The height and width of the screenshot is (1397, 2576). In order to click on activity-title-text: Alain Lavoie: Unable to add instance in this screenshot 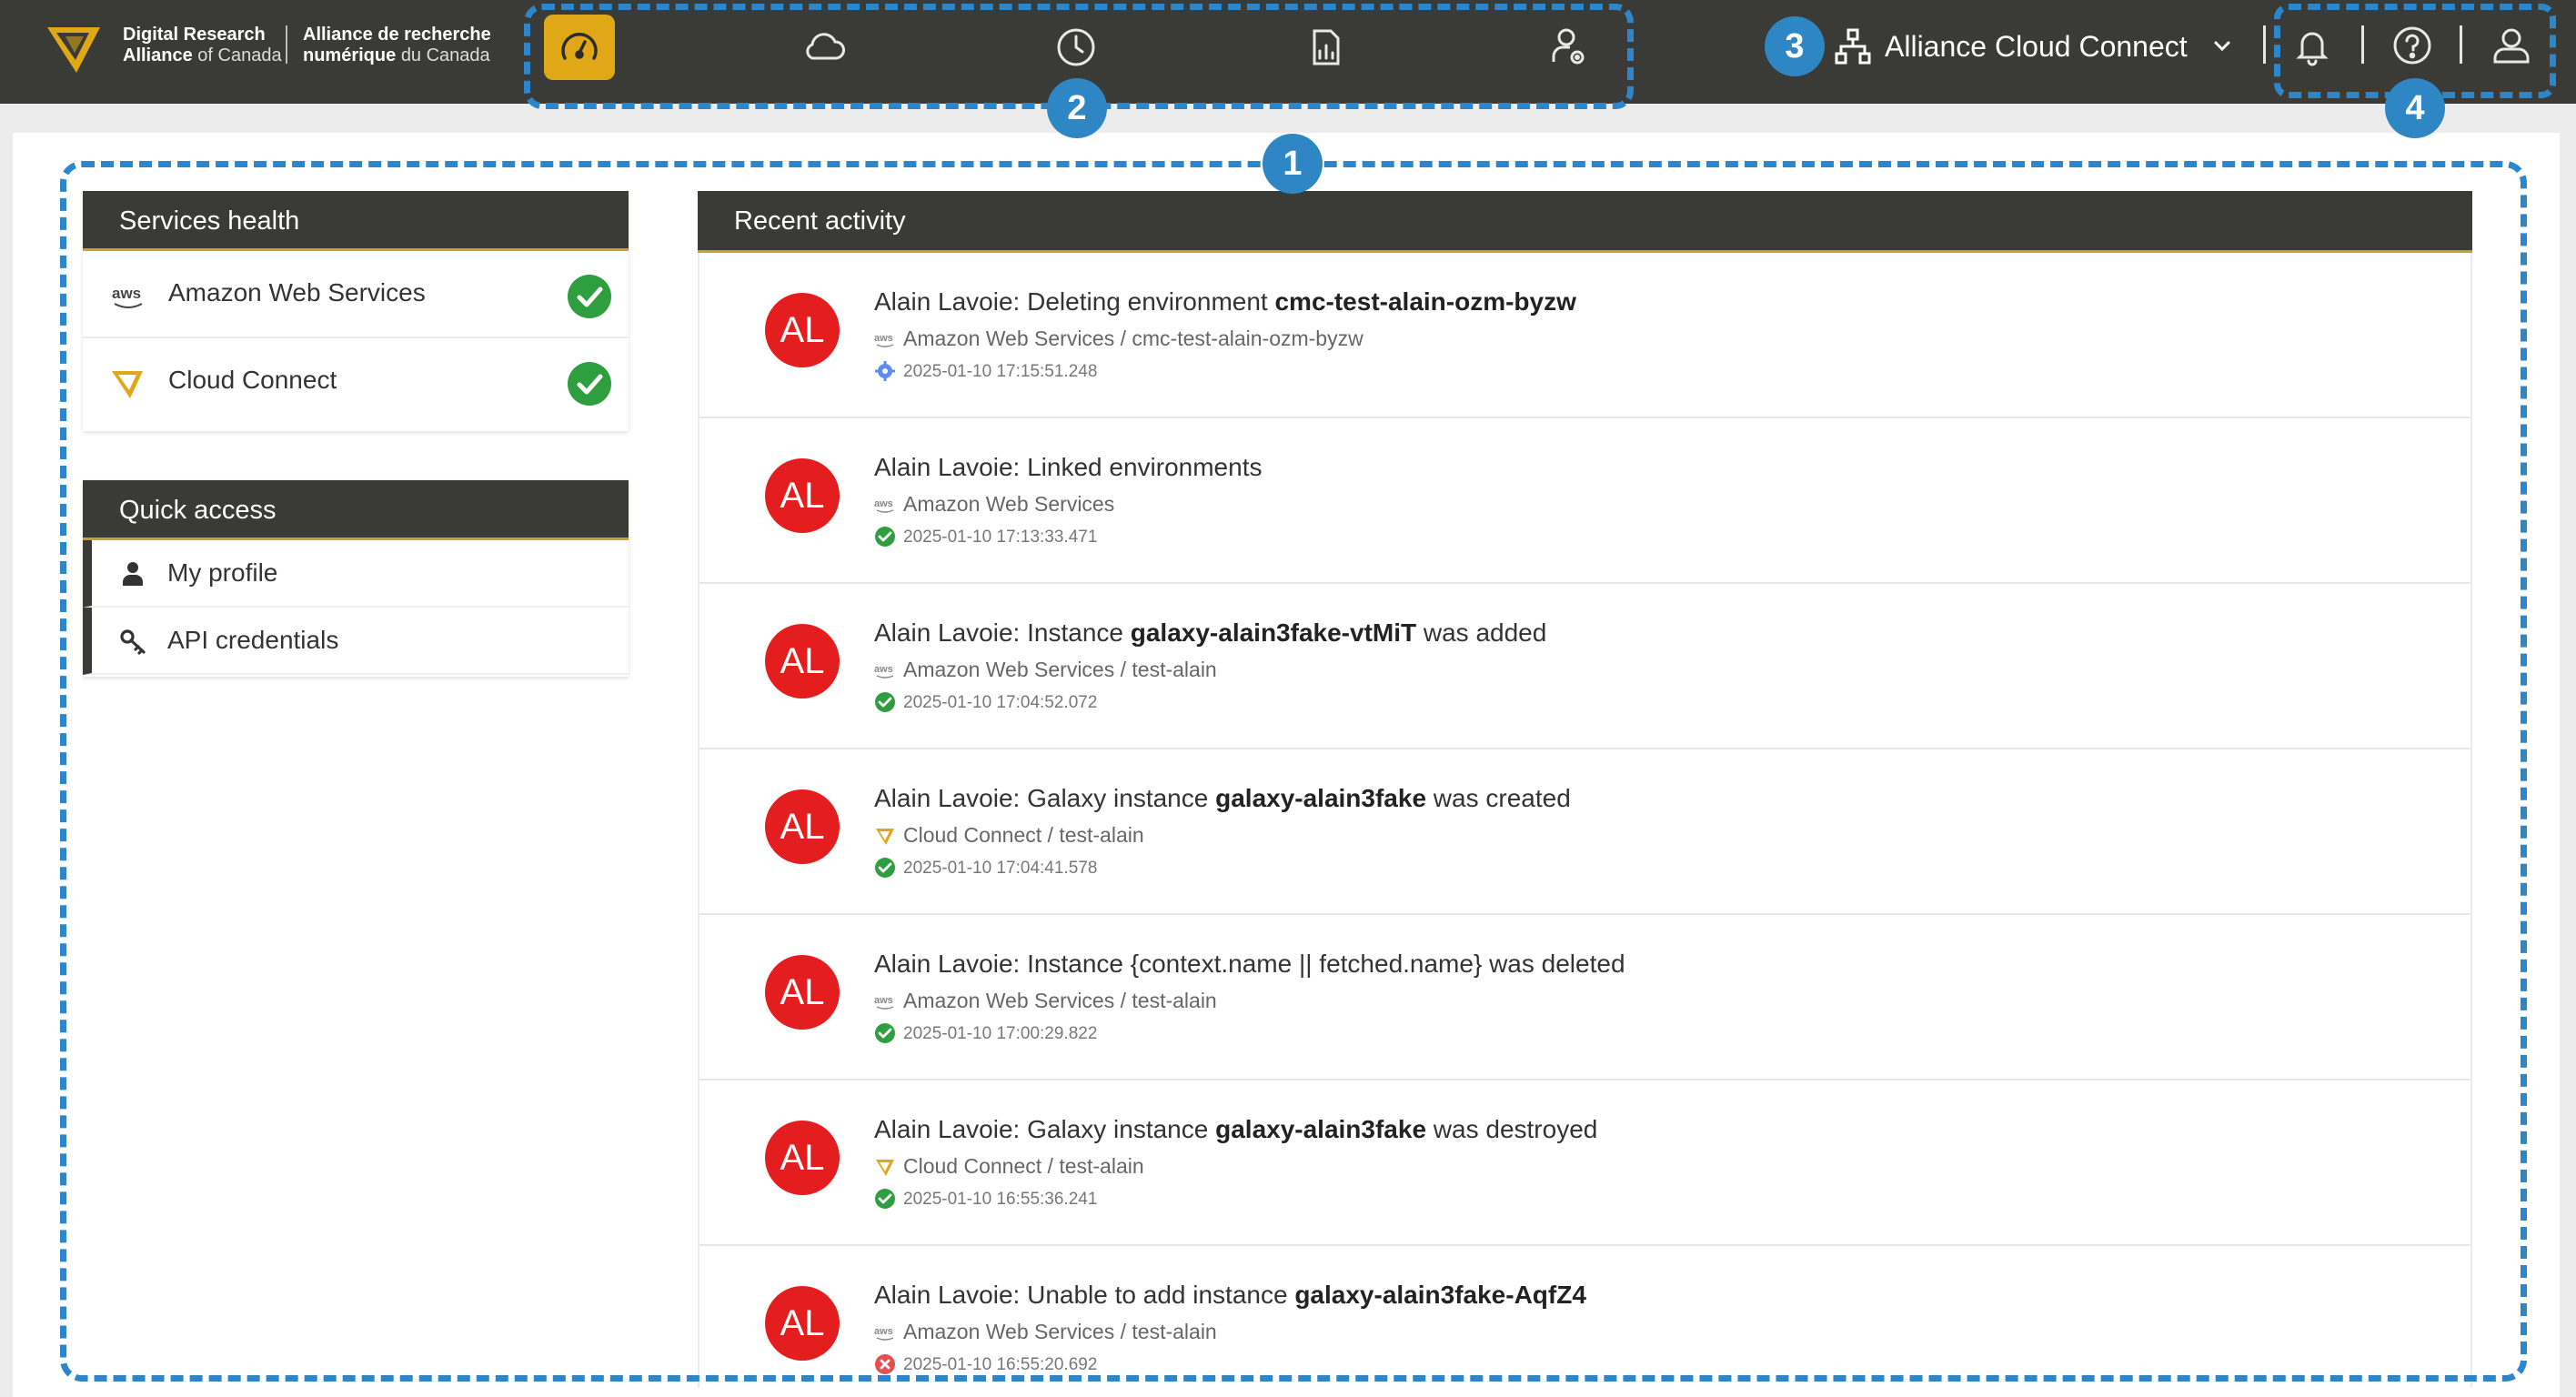, I will do `click(1084, 1295)`.